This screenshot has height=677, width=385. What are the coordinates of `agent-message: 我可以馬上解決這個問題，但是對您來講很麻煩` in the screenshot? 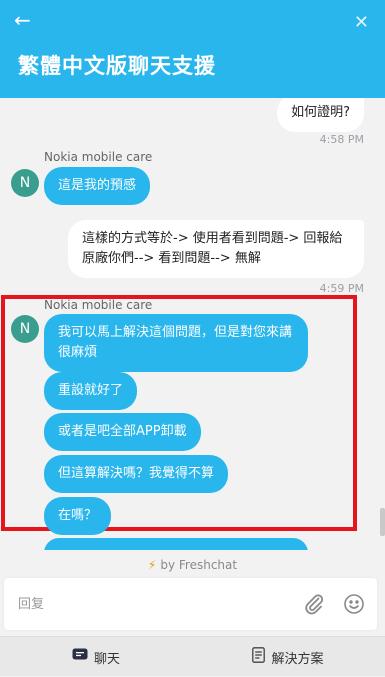 It's located at (176, 343).